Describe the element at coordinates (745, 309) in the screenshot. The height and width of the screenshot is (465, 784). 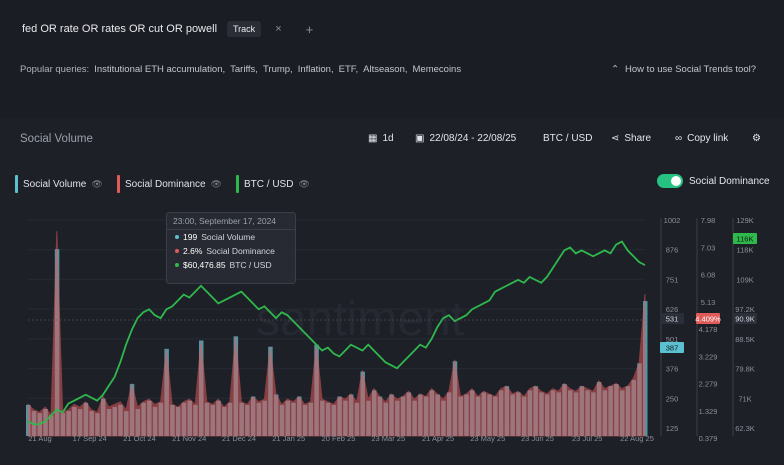
I see `axis-tick-btc: 97.2K` at that location.